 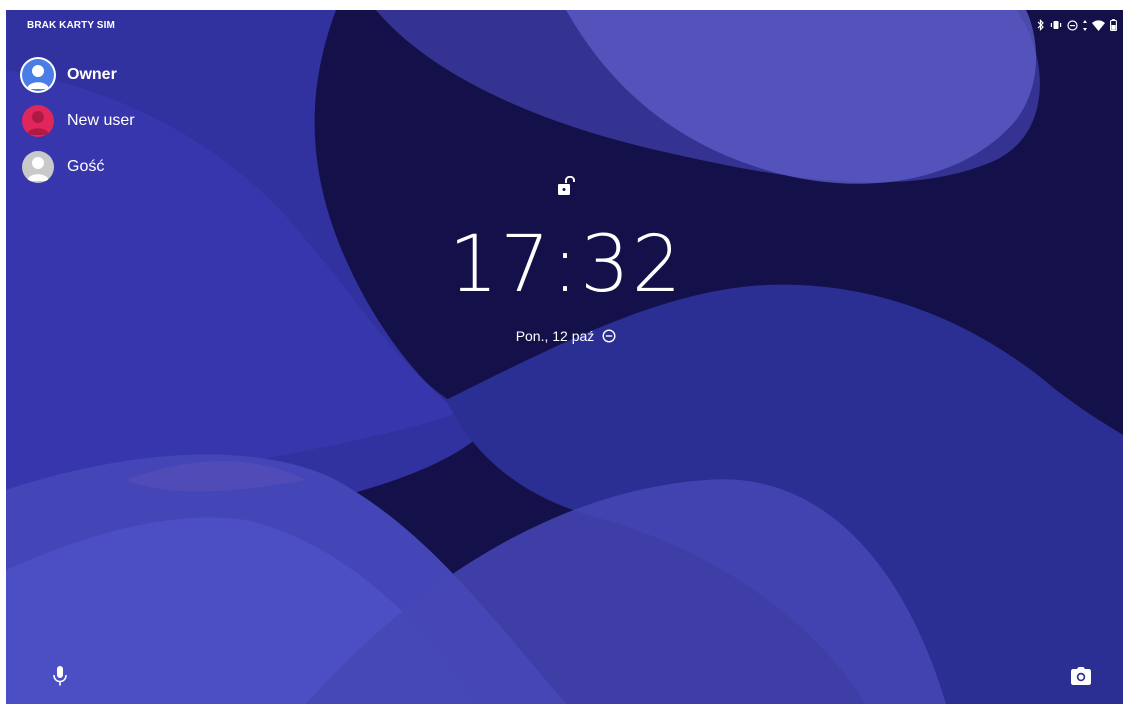 I want to click on status-bar: BRAK KARTY SIM, so click(x=564, y=22).